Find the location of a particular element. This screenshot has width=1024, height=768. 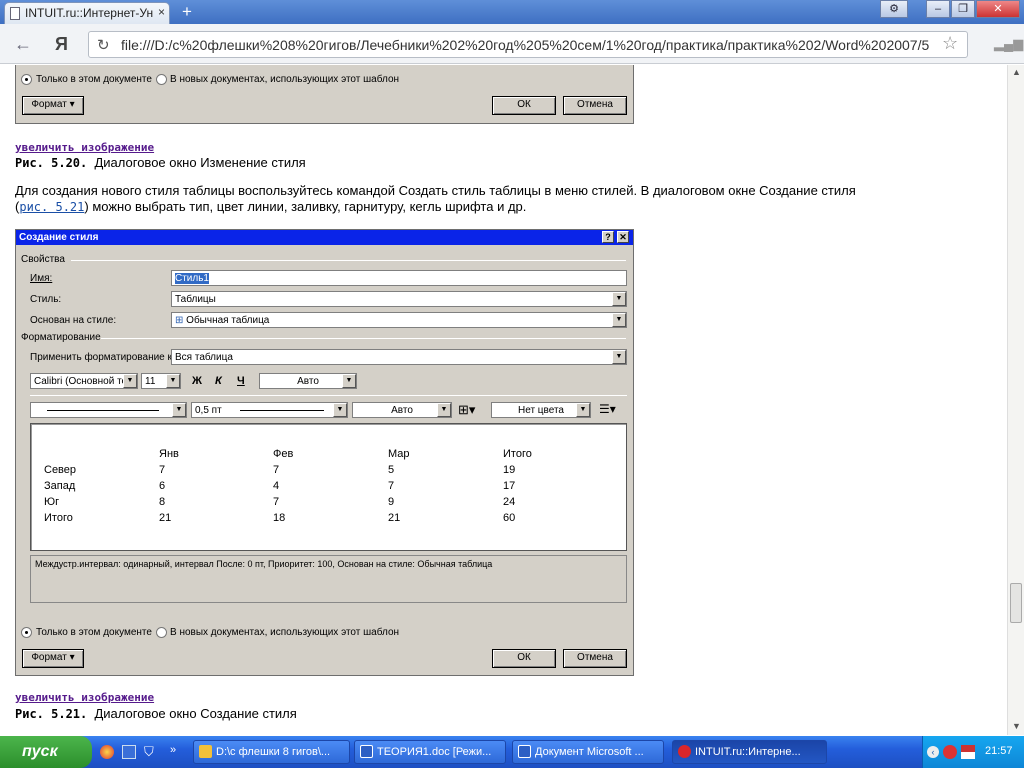

browser-quicklaunch-icon is located at coordinates (107, 752).